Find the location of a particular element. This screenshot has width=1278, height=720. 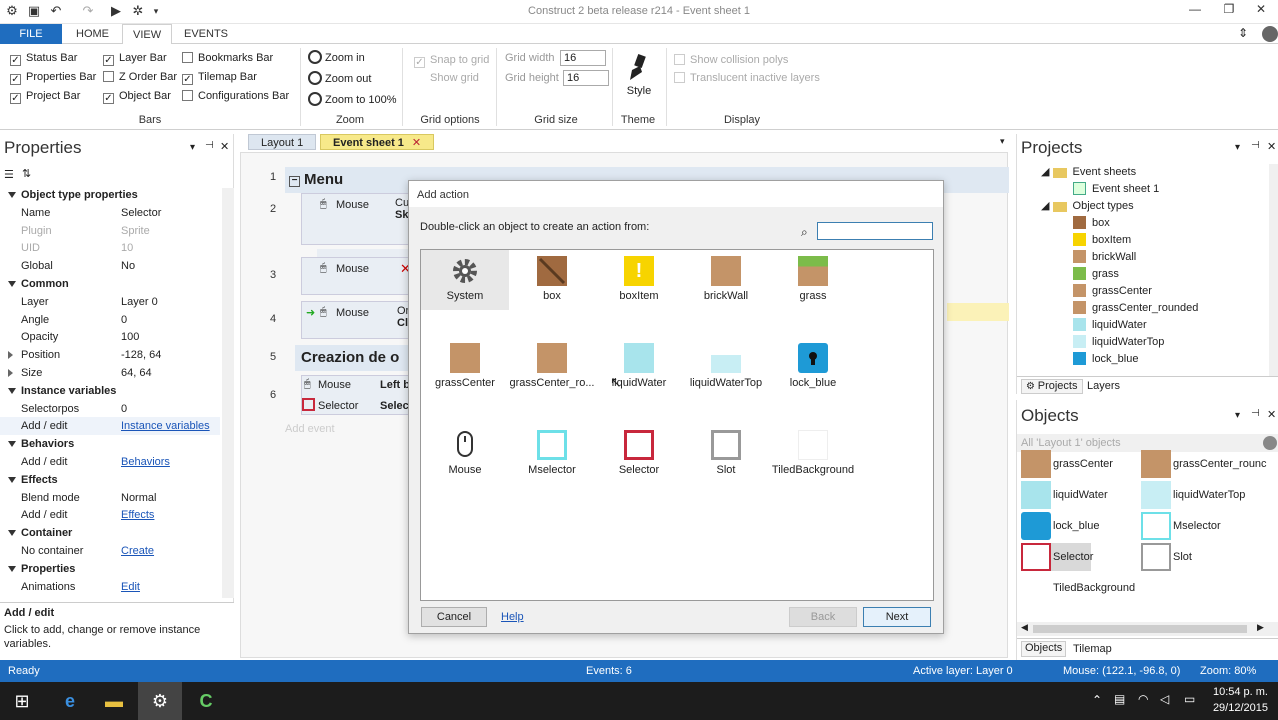

projects-scrollbar is located at coordinates (1273, 270).